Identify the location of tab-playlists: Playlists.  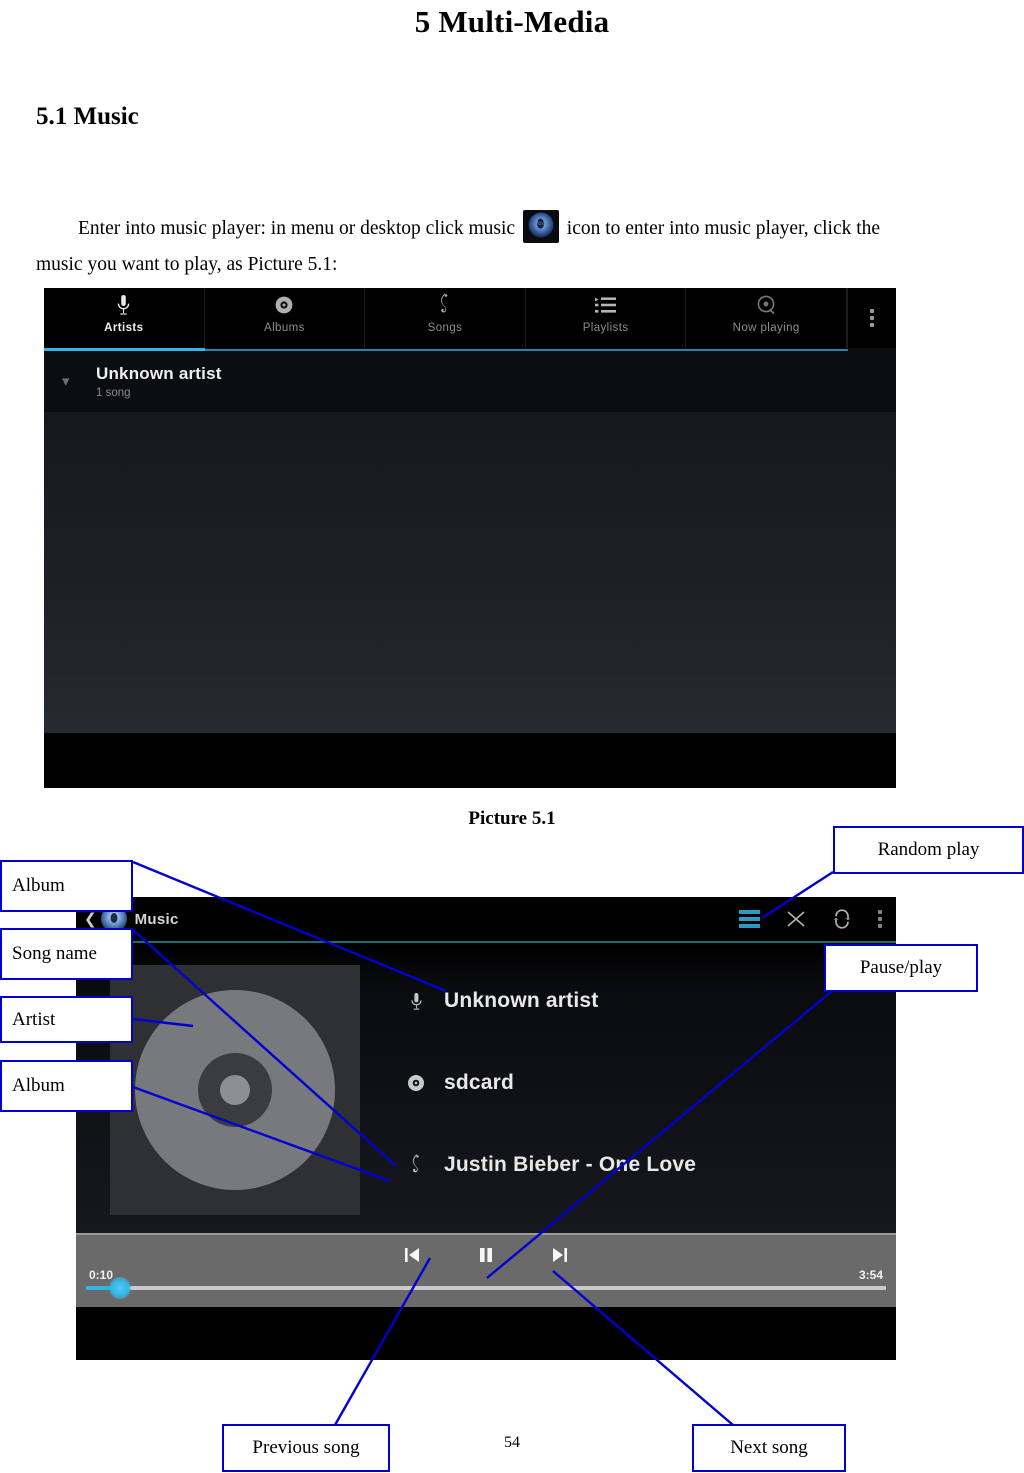
(606, 318).